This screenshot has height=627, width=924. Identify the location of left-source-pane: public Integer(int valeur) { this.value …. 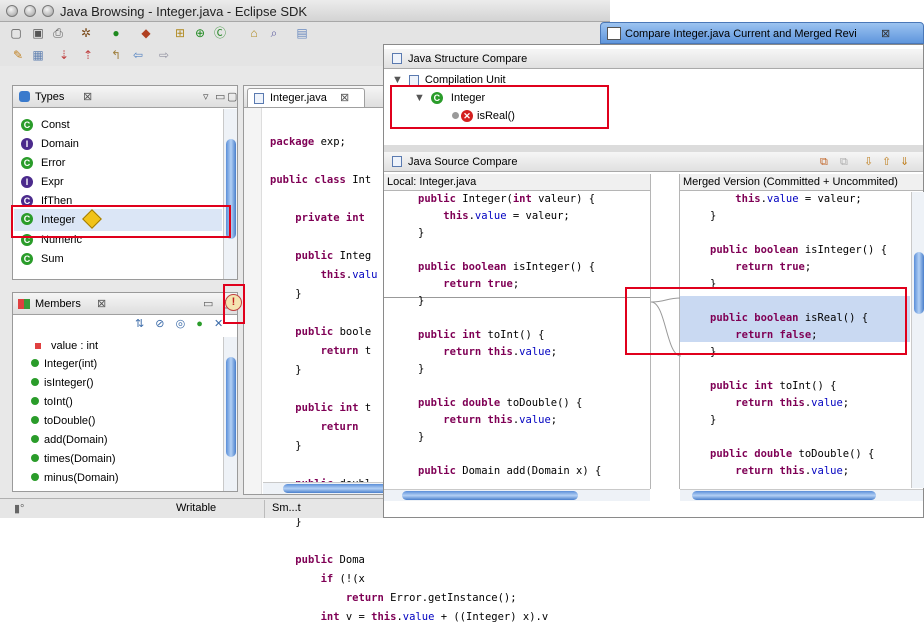
(509, 335).